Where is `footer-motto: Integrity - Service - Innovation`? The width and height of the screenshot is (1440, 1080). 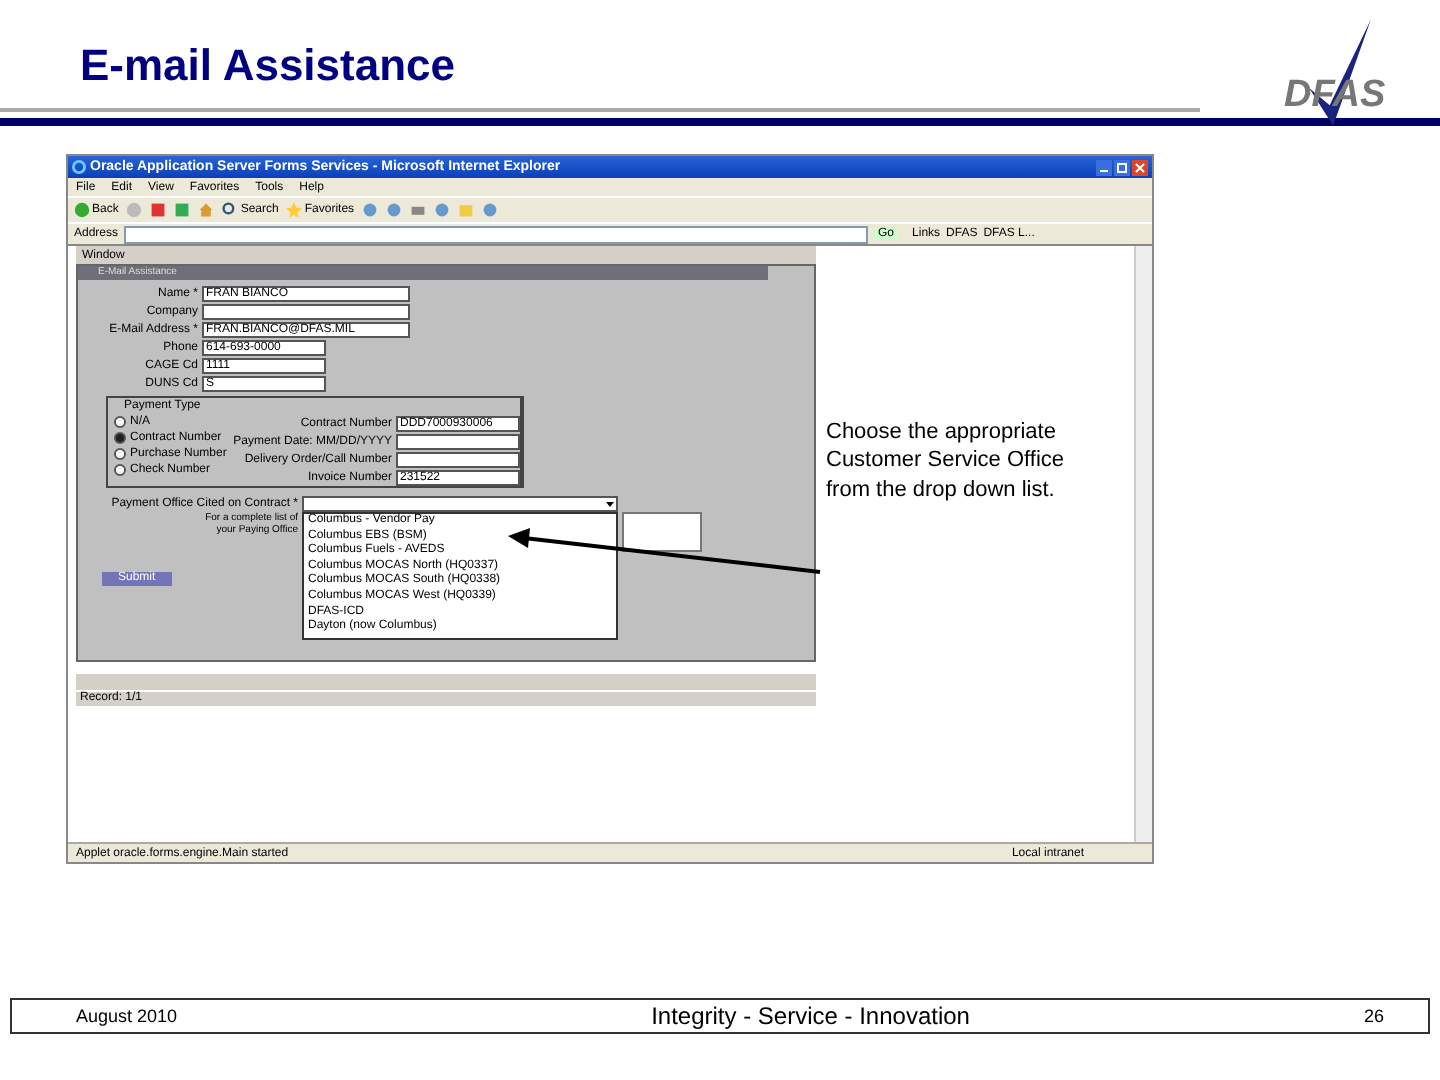 footer-motto: Integrity - Service - Innovation is located at coordinates (810, 1016).